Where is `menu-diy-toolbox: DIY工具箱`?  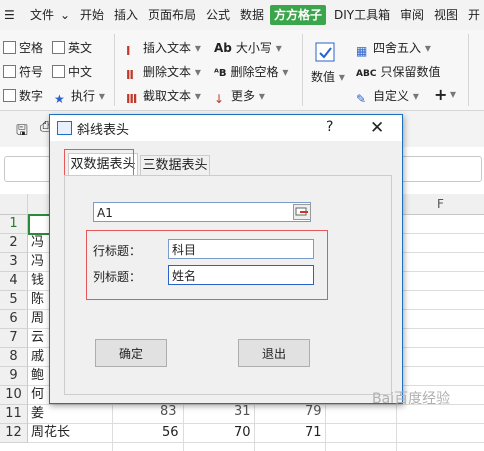
menu-diy-toolbox: DIY工具箱 is located at coordinates (362, 15).